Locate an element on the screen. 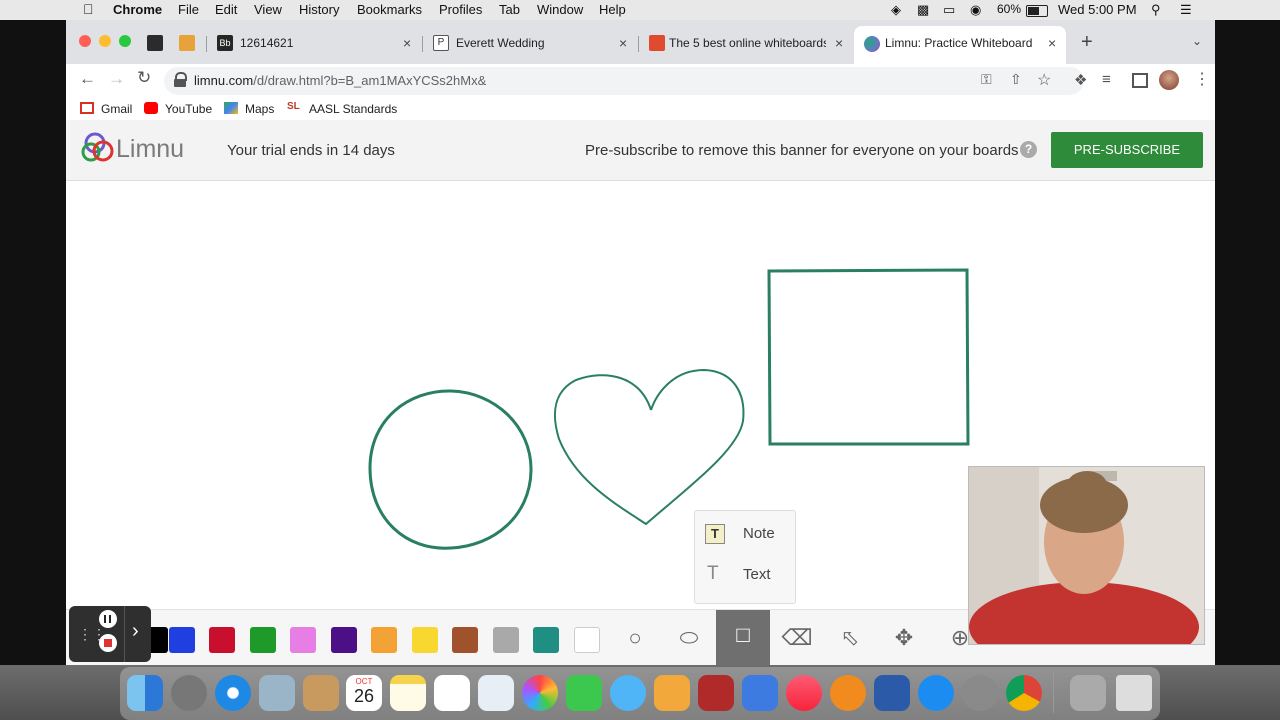  bookmark-star-icon: ☆ is located at coordinates (1044, 80).